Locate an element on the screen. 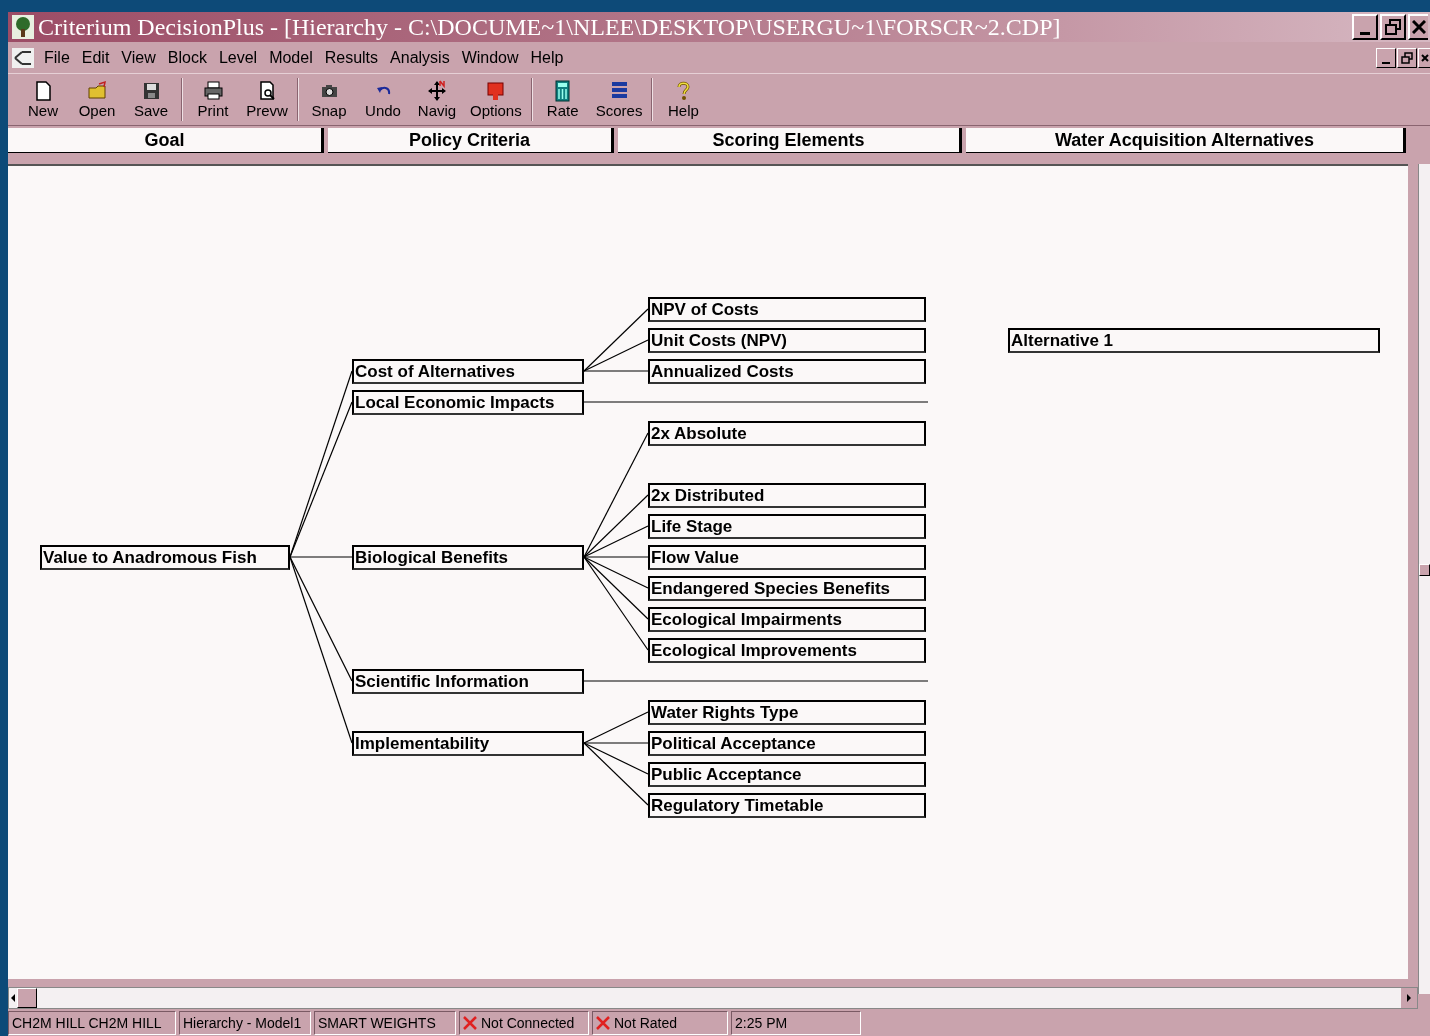 This screenshot has width=1430, height=1036. column-header: Scoring Elements is located at coordinates (790, 140).